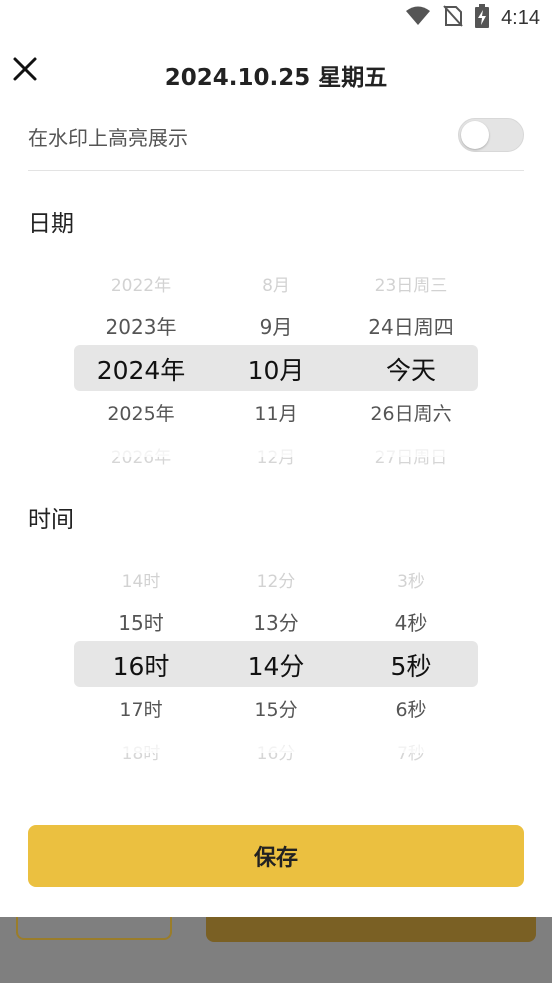 The image size is (552, 983). What do you see at coordinates (411, 621) in the screenshot?
I see `wheel-item: 4秒` at bounding box center [411, 621].